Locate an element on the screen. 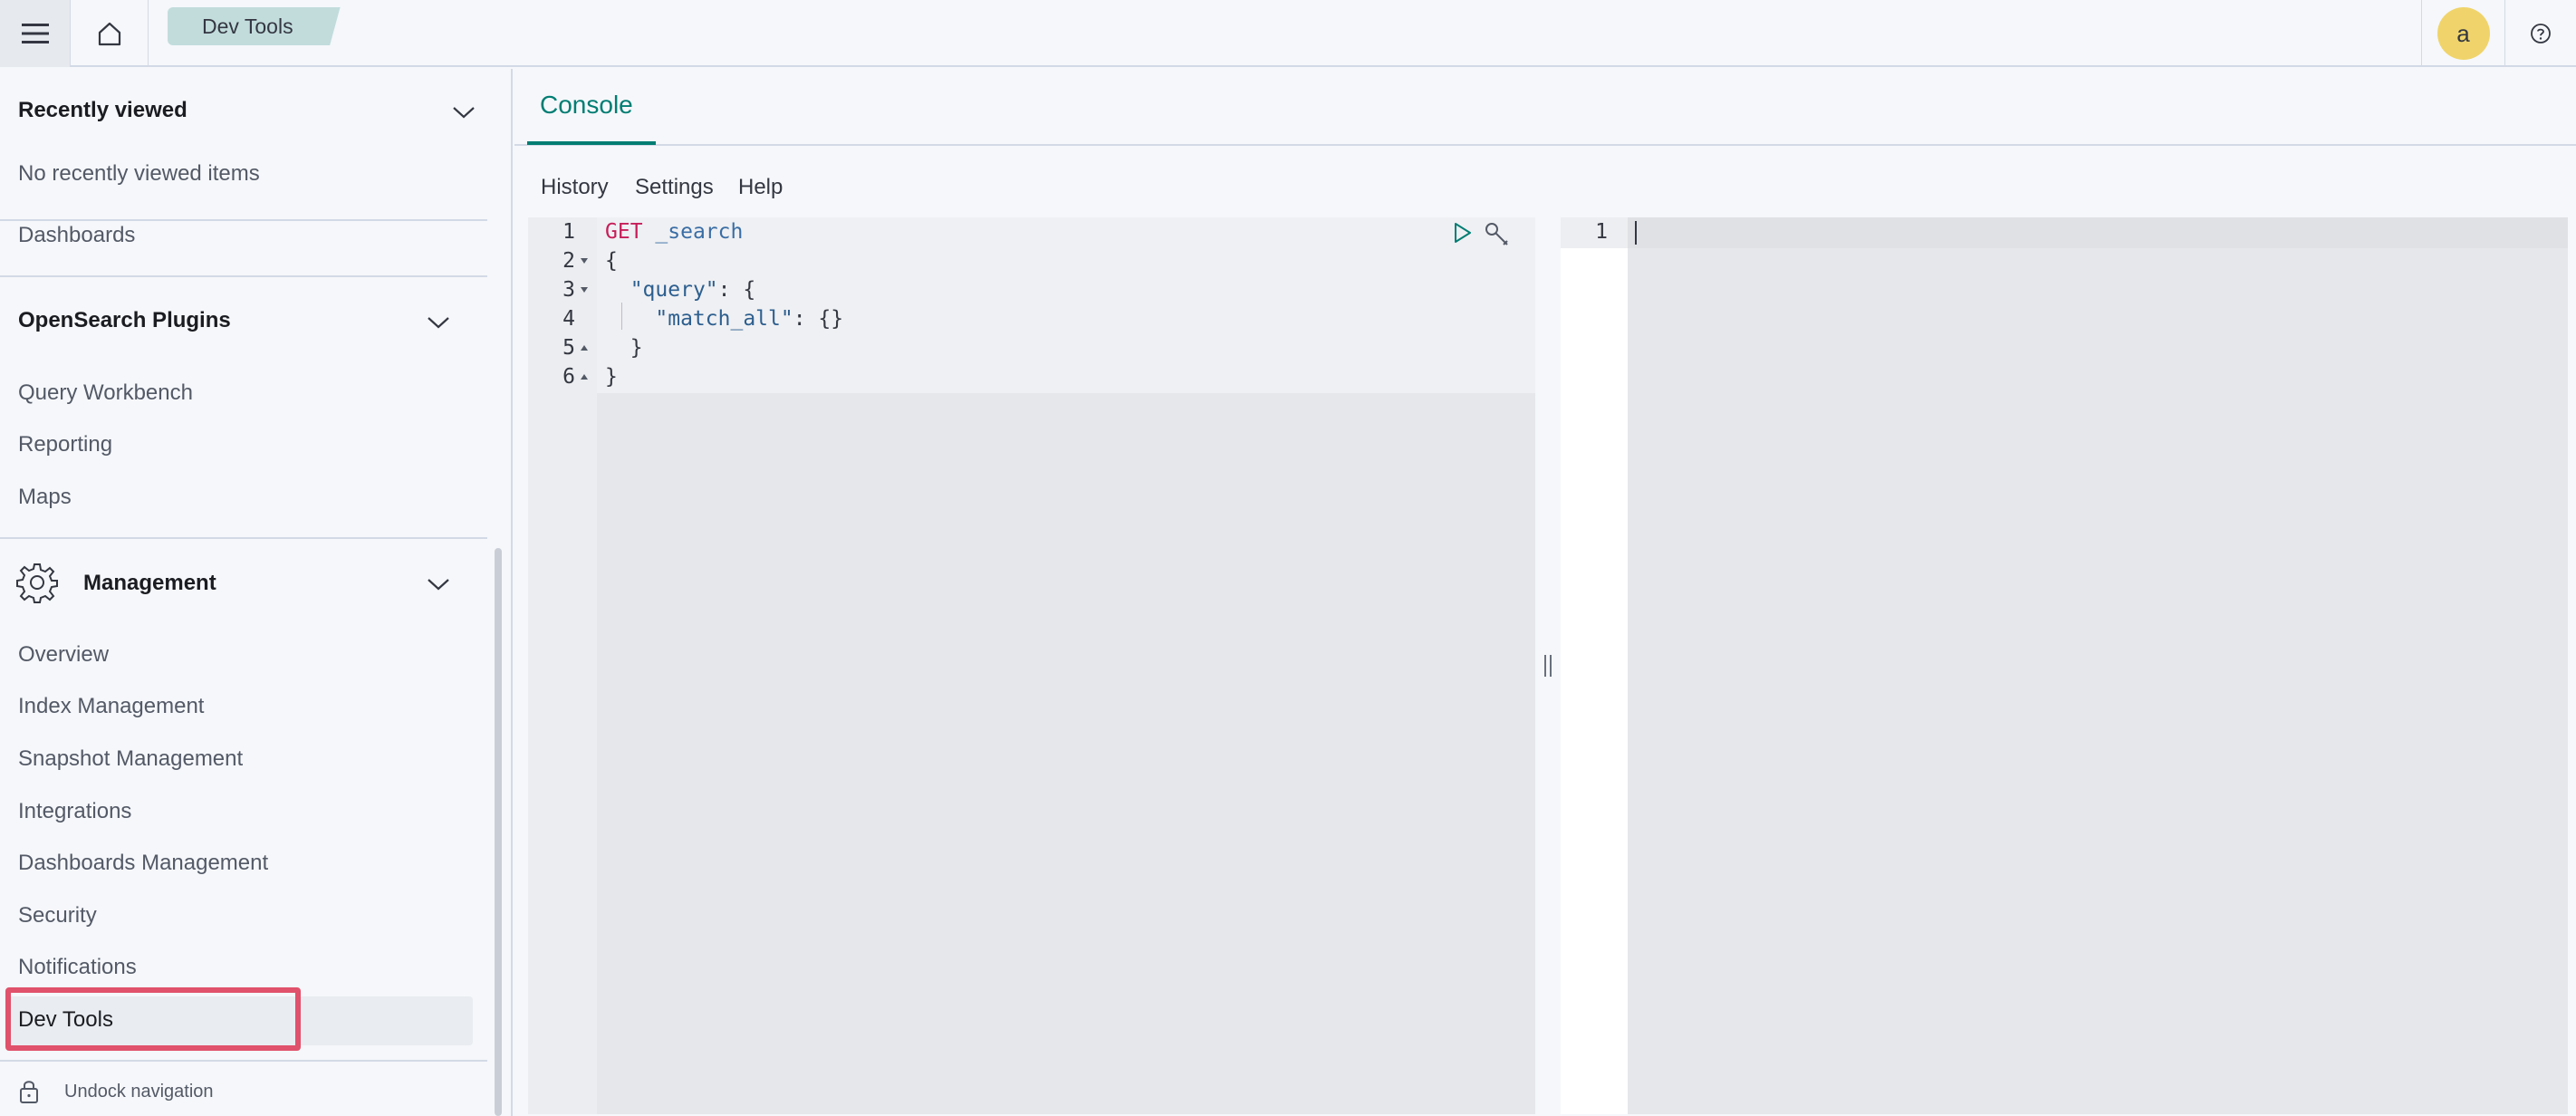 This screenshot has width=2576, height=1116. tab-active-indicator is located at coordinates (591, 143).